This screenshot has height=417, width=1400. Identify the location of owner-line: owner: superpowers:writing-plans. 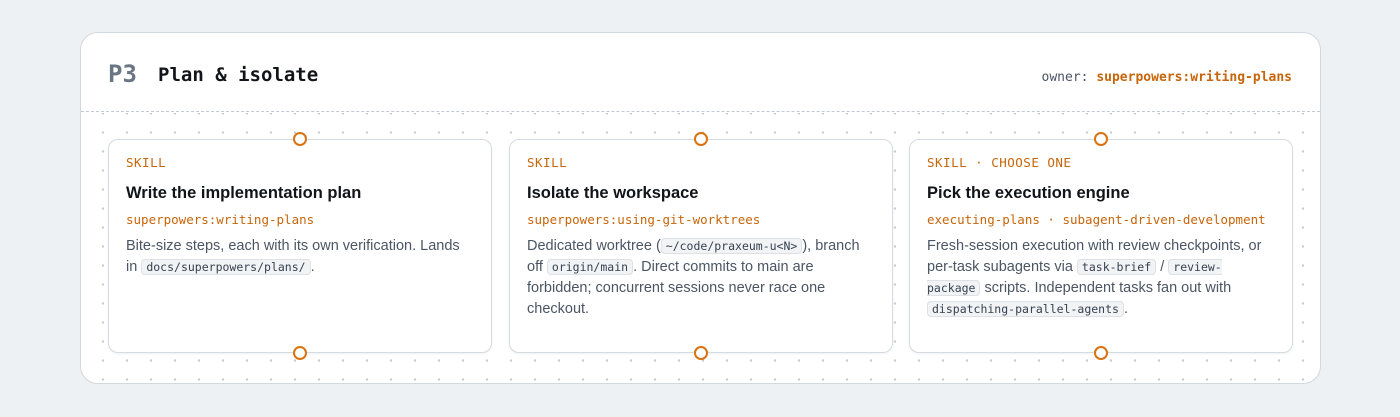
(1167, 77).